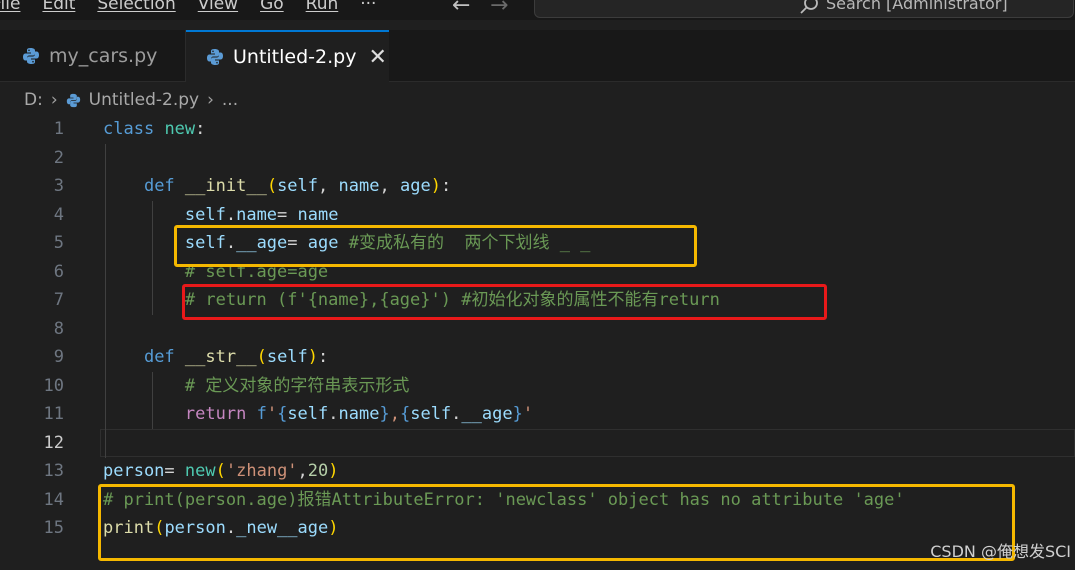  I want to click on highlight-box-print-calls, so click(556, 522).